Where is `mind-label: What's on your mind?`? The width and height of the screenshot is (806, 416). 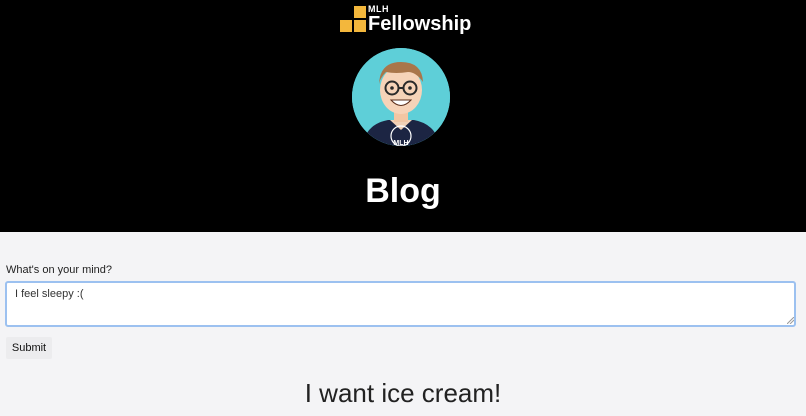 mind-label: What's on your mind? is located at coordinates (59, 270).